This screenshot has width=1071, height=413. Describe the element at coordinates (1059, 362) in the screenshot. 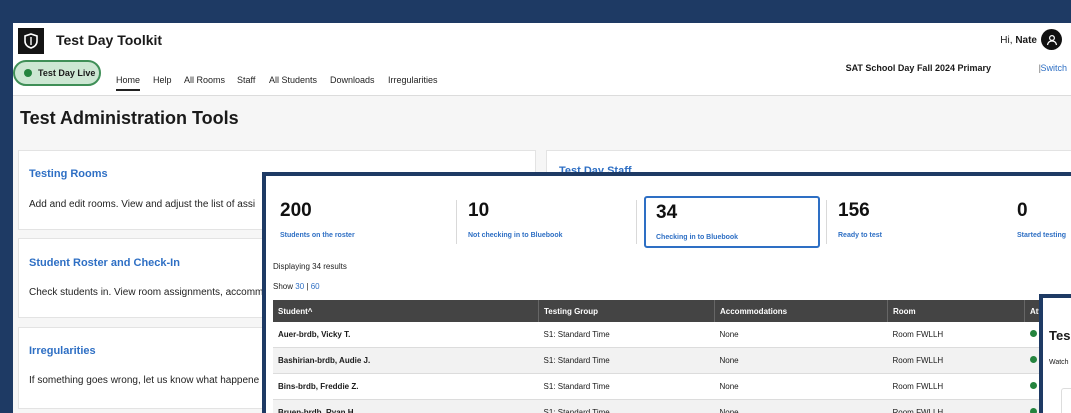

I see `side-panel-subtitle: Watch` at that location.